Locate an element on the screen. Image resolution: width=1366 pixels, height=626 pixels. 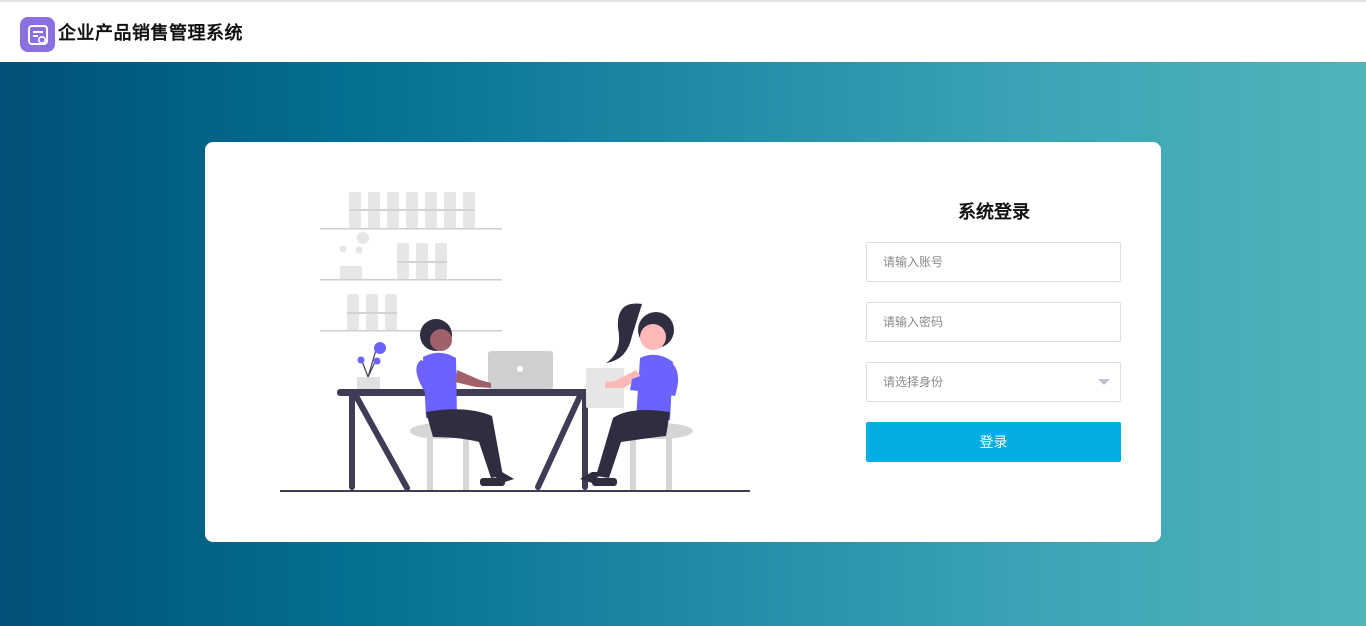
account-field is located at coordinates (993, 262).